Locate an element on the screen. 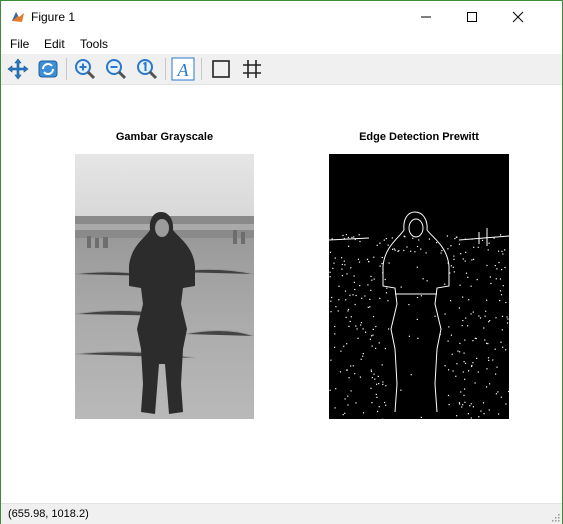 The height and width of the screenshot is (524, 563). close-icon is located at coordinates (518, 17).